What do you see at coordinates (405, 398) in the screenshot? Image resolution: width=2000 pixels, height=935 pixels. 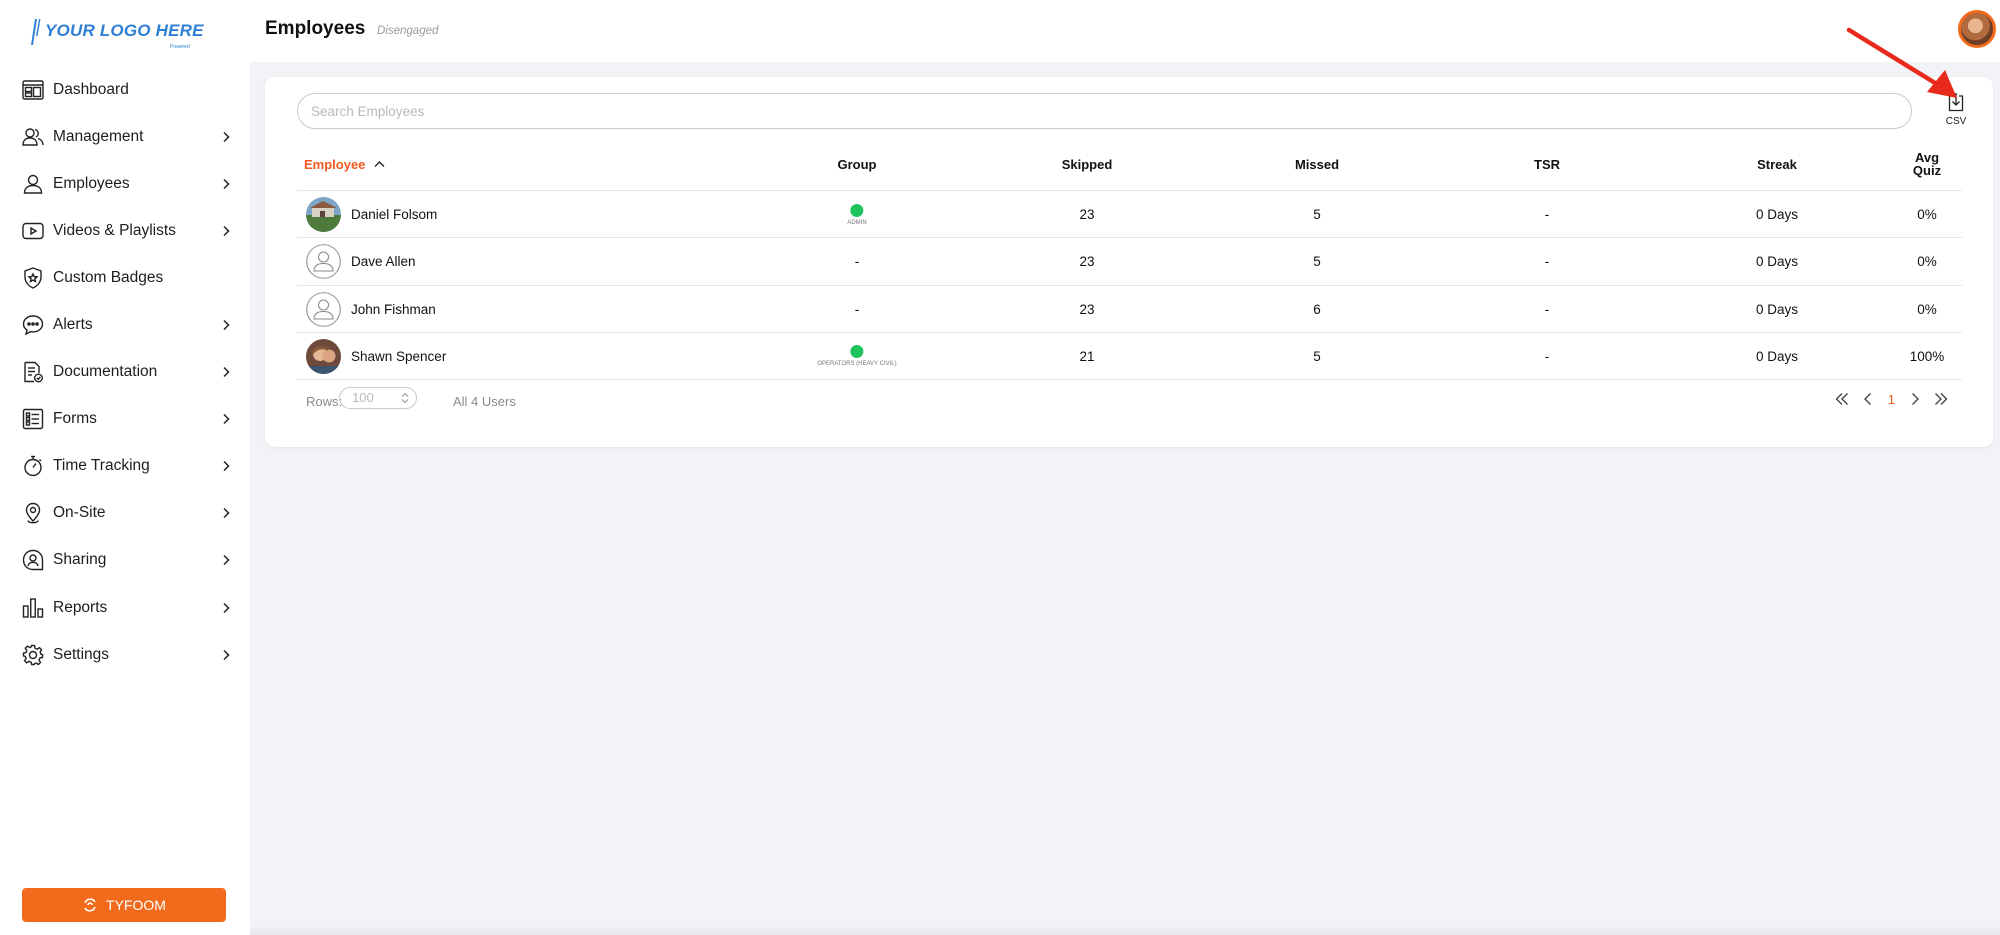 I see `stepper-icon` at bounding box center [405, 398].